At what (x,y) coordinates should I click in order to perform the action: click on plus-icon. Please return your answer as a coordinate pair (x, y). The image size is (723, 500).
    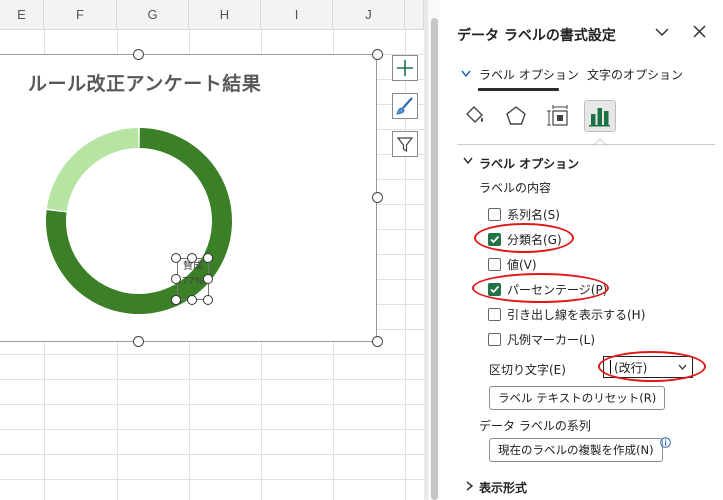
    Looking at the image, I should click on (405, 68).